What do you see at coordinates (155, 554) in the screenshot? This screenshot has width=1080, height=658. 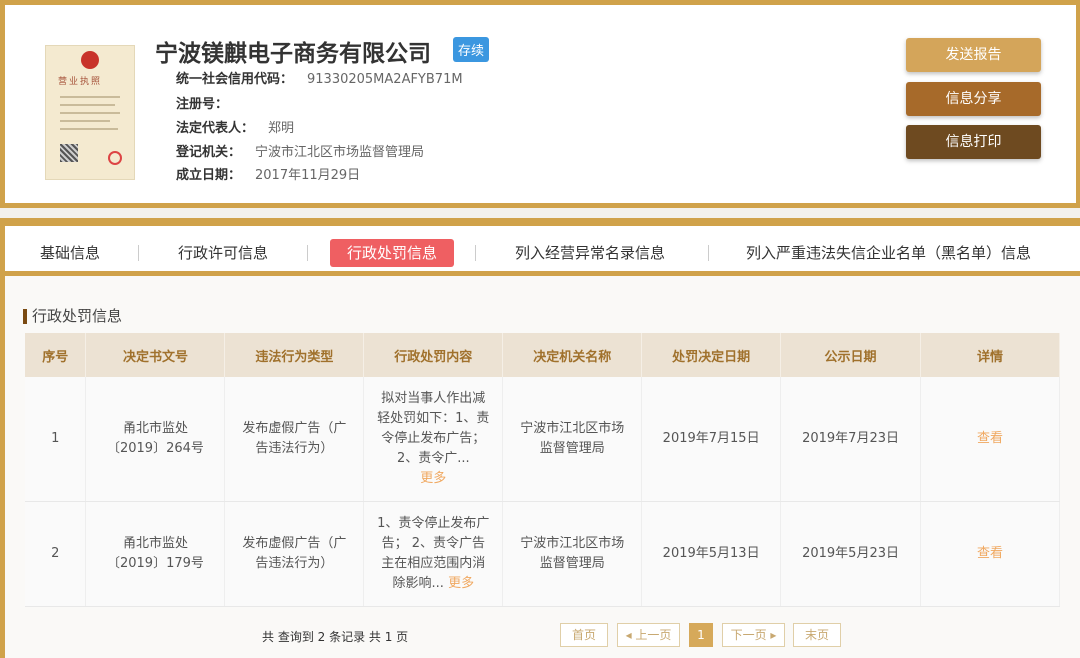 I see `cell-doc: 甬北市监处〔2019〕179号` at bounding box center [155, 554].